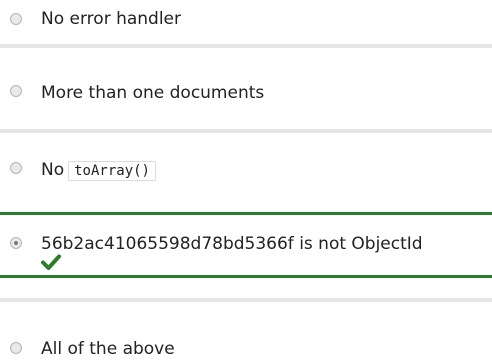 Image resolution: width=492 pixels, height=364 pixels. What do you see at coordinates (232, 244) in the screenshot?
I see `answer-label: 56b2ac41065598d78bd5366f is not ObjectId` at bounding box center [232, 244].